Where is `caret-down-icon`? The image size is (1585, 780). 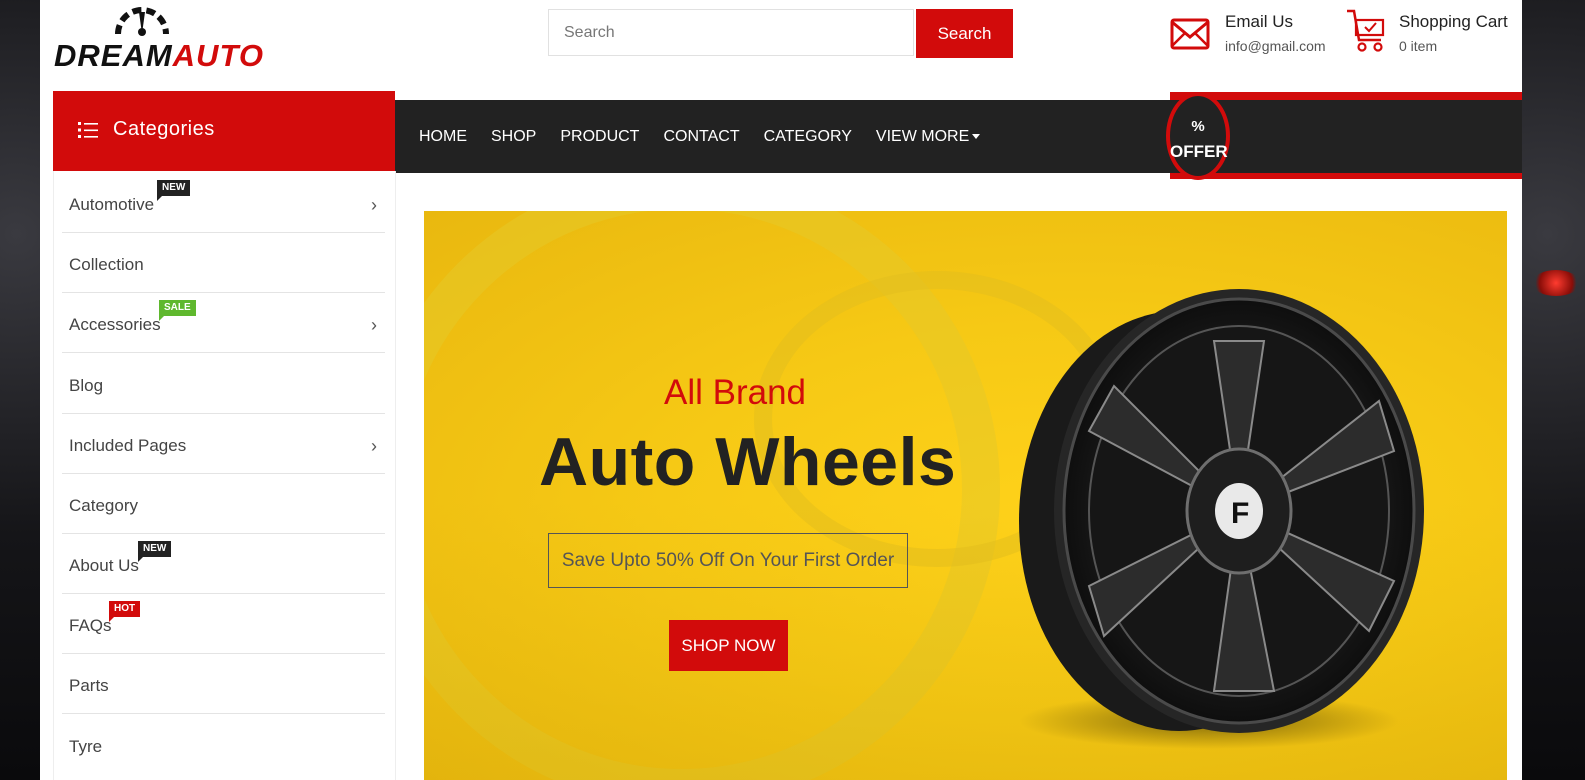
caret-down-icon is located at coordinates (976, 136).